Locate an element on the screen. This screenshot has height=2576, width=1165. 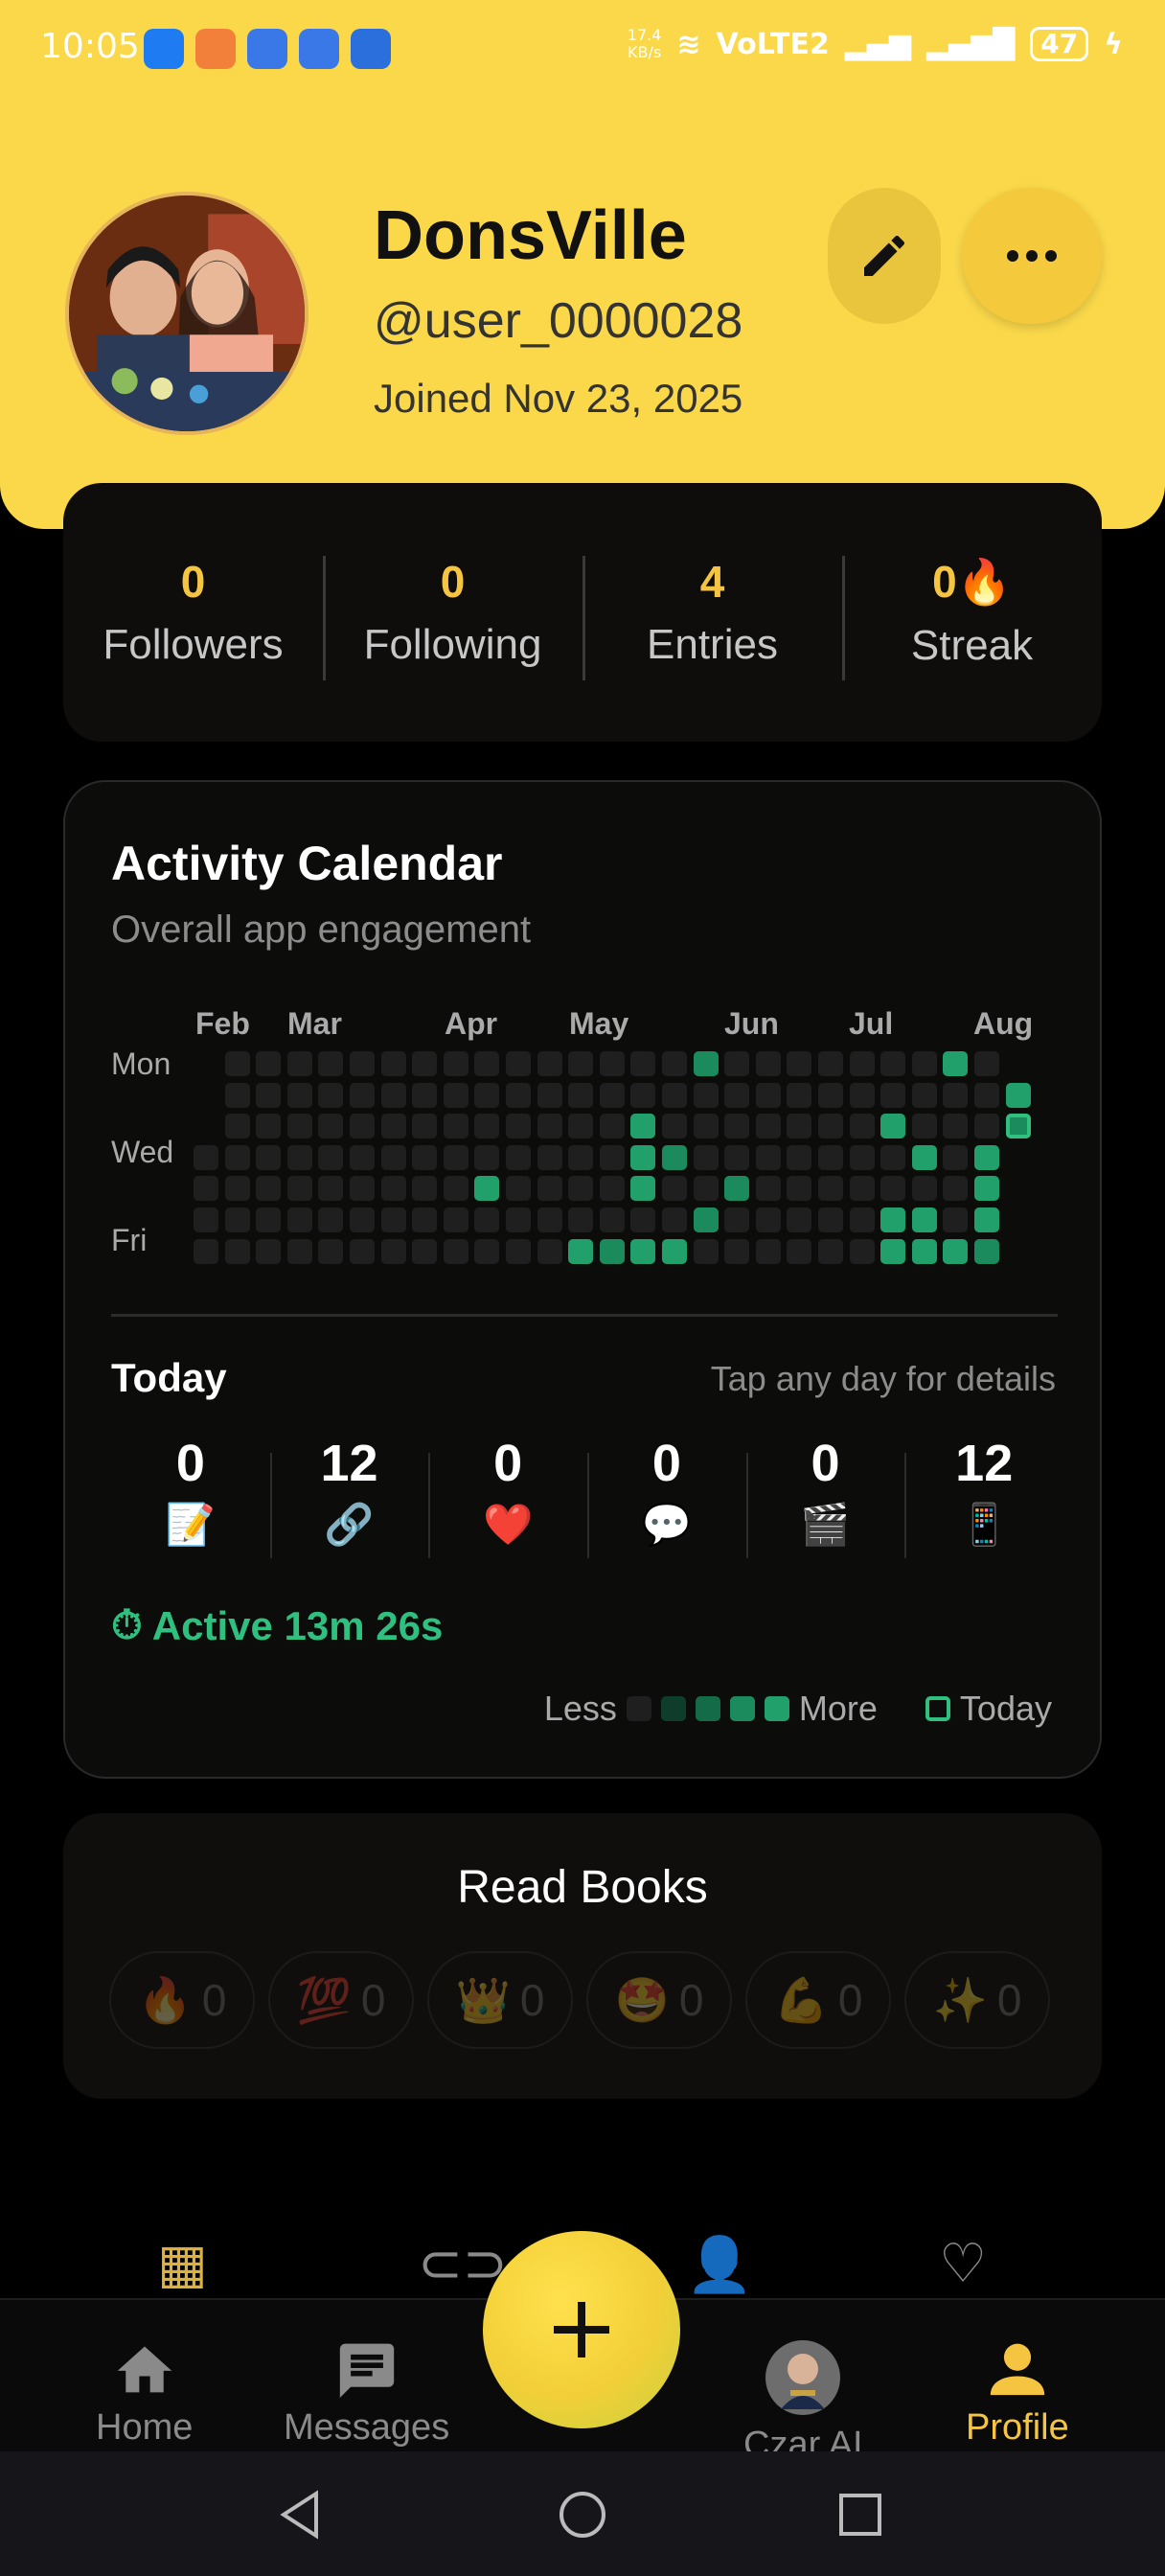
reaction-star-struck: 🤩 0 is located at coordinates (659, 2000).